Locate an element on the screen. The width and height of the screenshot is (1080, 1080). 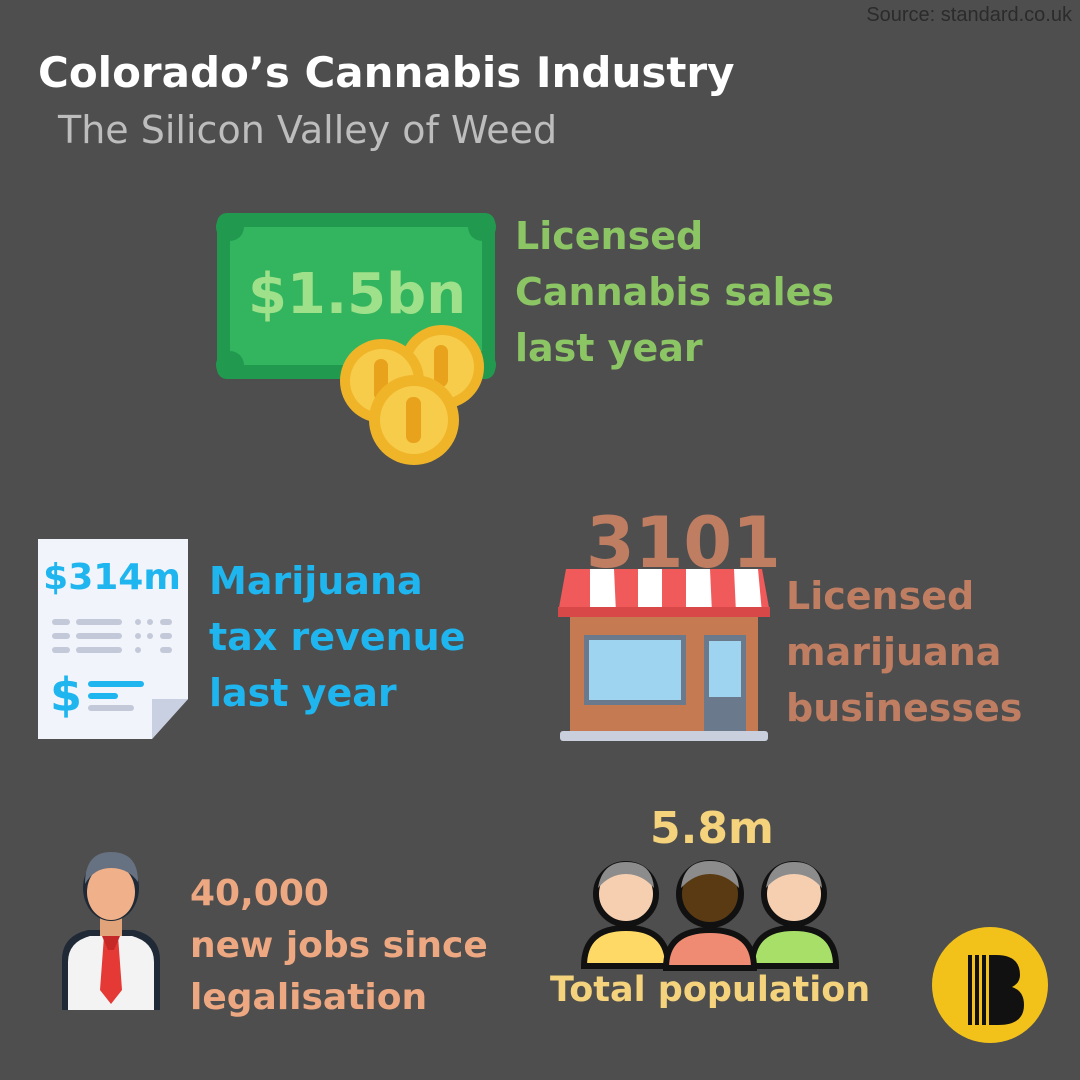
sales-value: $1.5bn is located at coordinates (357, 294).